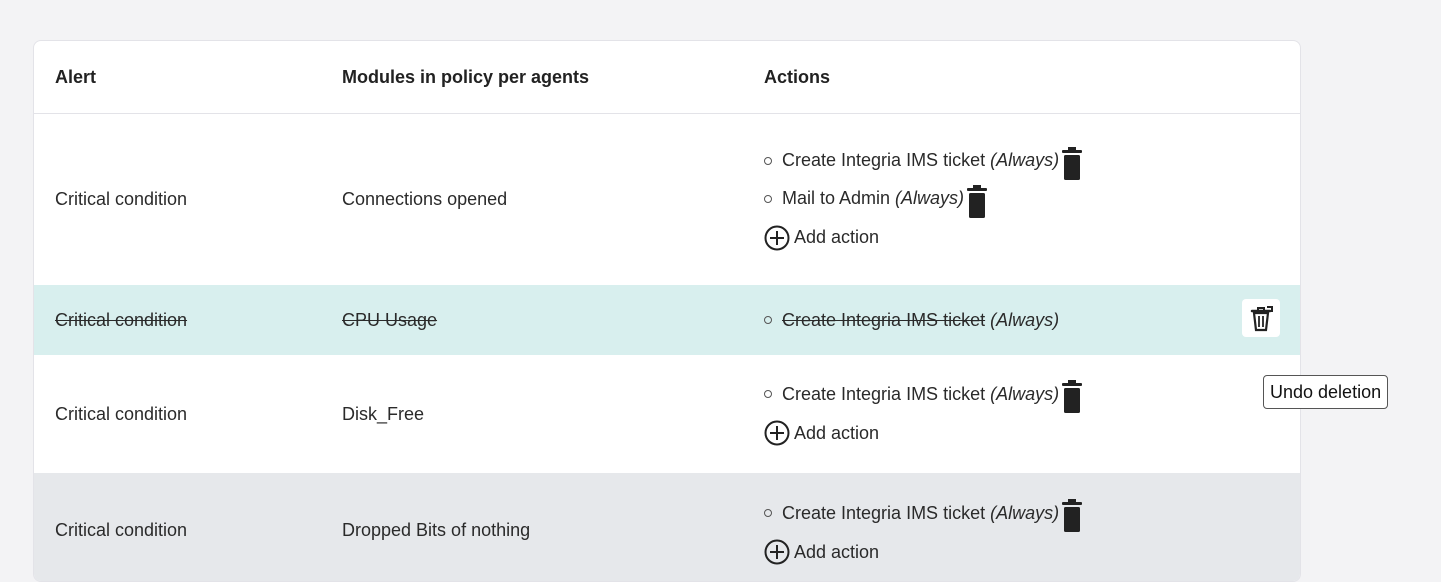  I want to click on module-cell: Dropped Bits of nothing, so click(436, 529).